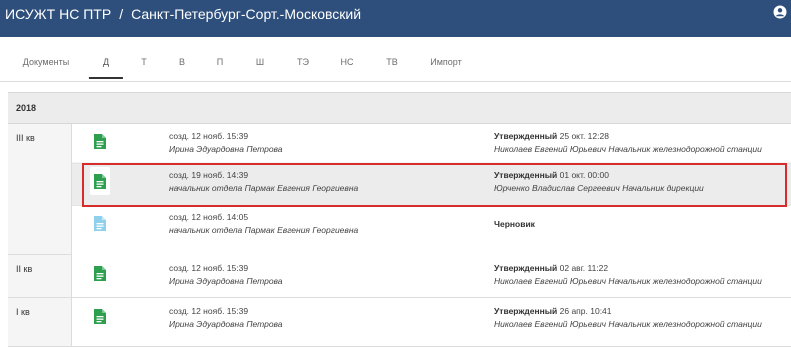  I want to click on user-circle-icon, so click(780, 12).